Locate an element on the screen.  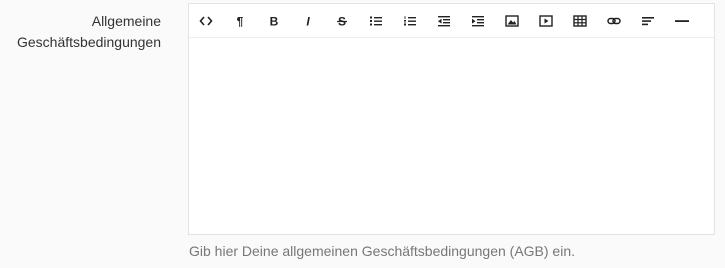
horizontal-rule-button is located at coordinates (682, 21).